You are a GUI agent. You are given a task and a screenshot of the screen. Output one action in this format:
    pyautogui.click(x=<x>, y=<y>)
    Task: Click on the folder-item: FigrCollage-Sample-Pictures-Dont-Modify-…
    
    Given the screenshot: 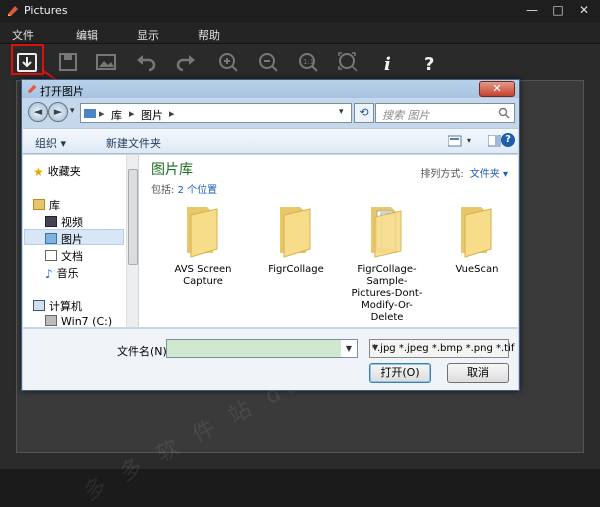 What is the action you would take?
    pyautogui.click(x=387, y=261)
    